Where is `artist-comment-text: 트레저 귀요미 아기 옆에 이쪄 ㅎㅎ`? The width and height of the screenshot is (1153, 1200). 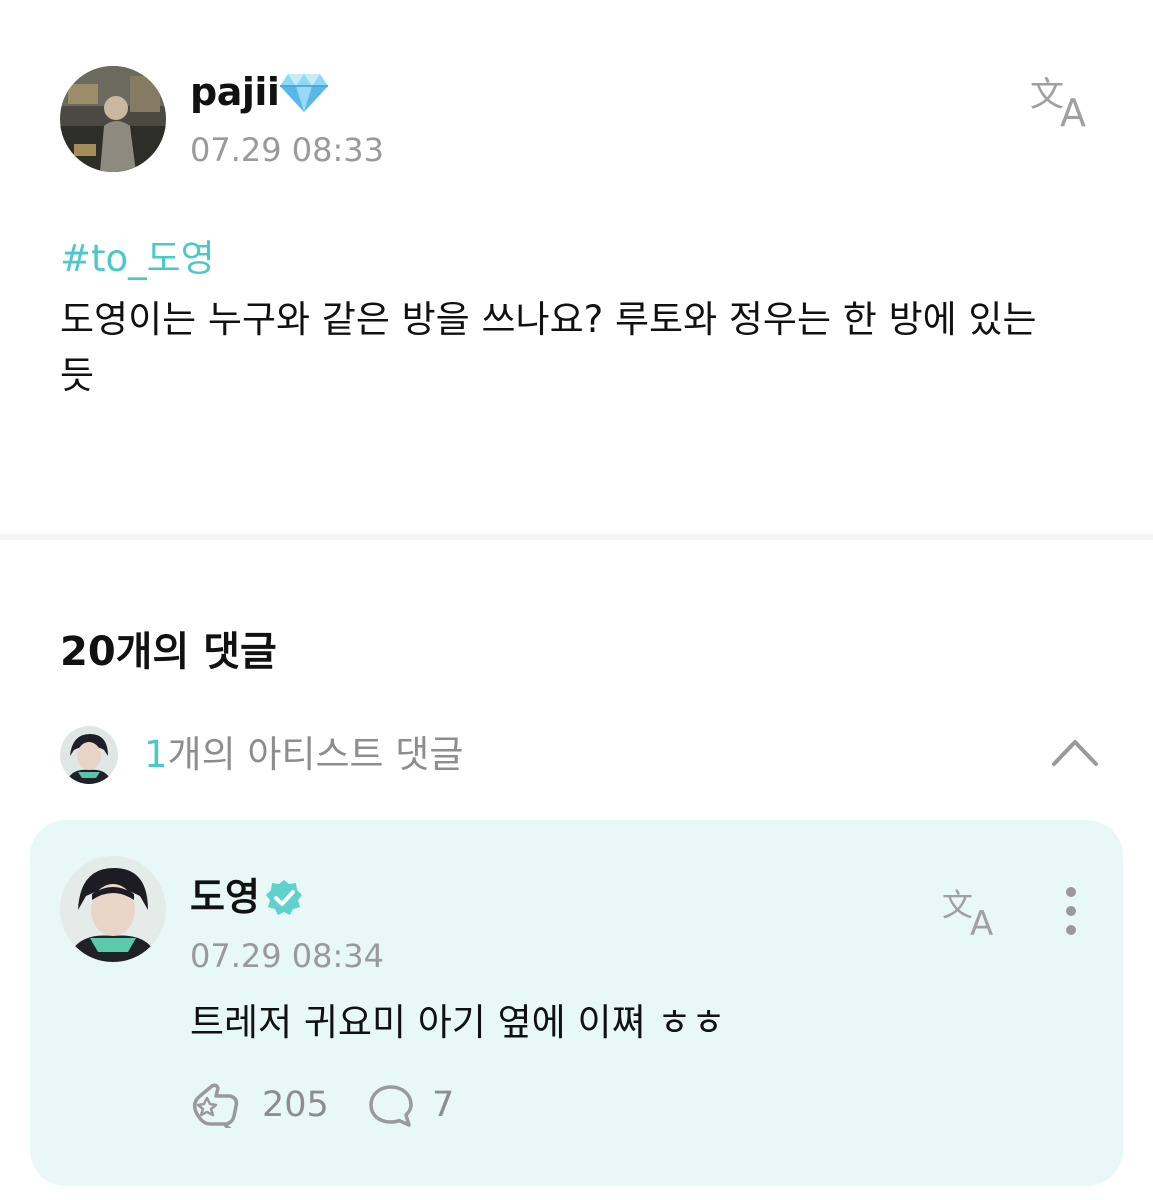
artist-comment-text: 트레저 귀요미 아기 옆에 이쪄 ㅎㅎ is located at coordinates (458, 1022).